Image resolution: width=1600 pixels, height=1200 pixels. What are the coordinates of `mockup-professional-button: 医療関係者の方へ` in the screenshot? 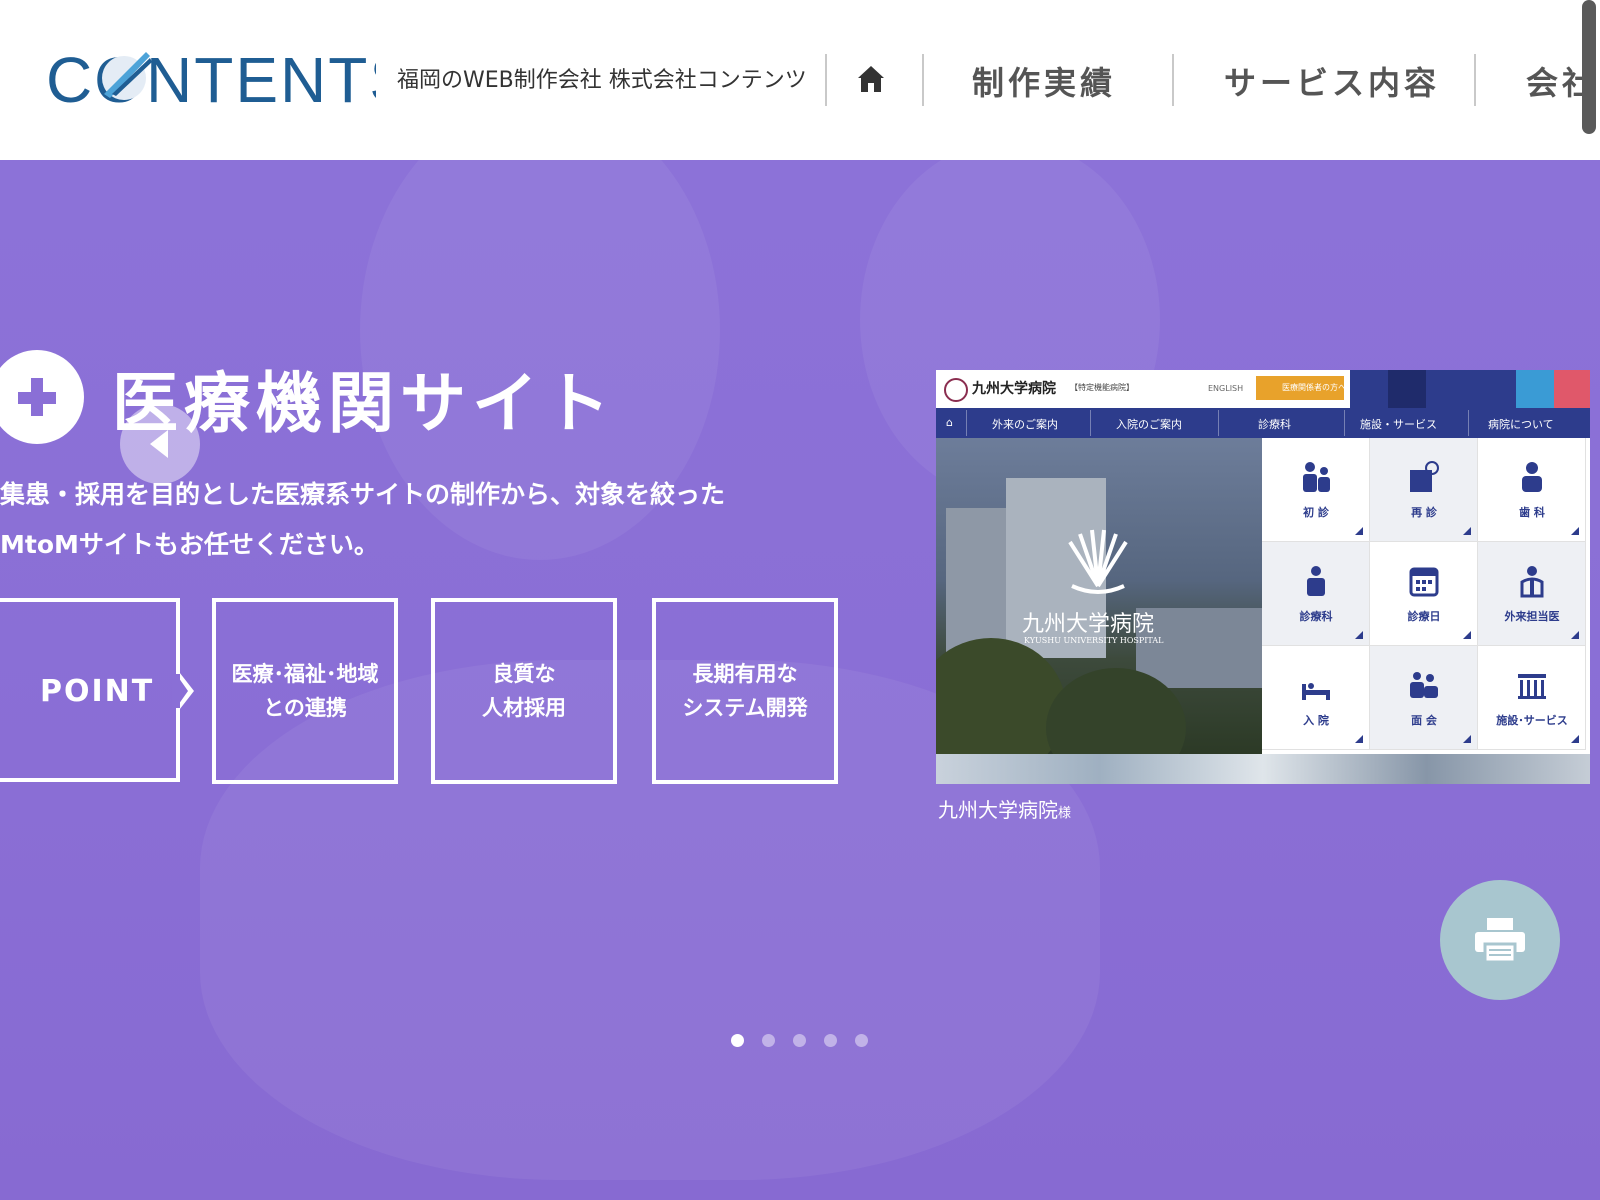 It's located at (1301, 388).